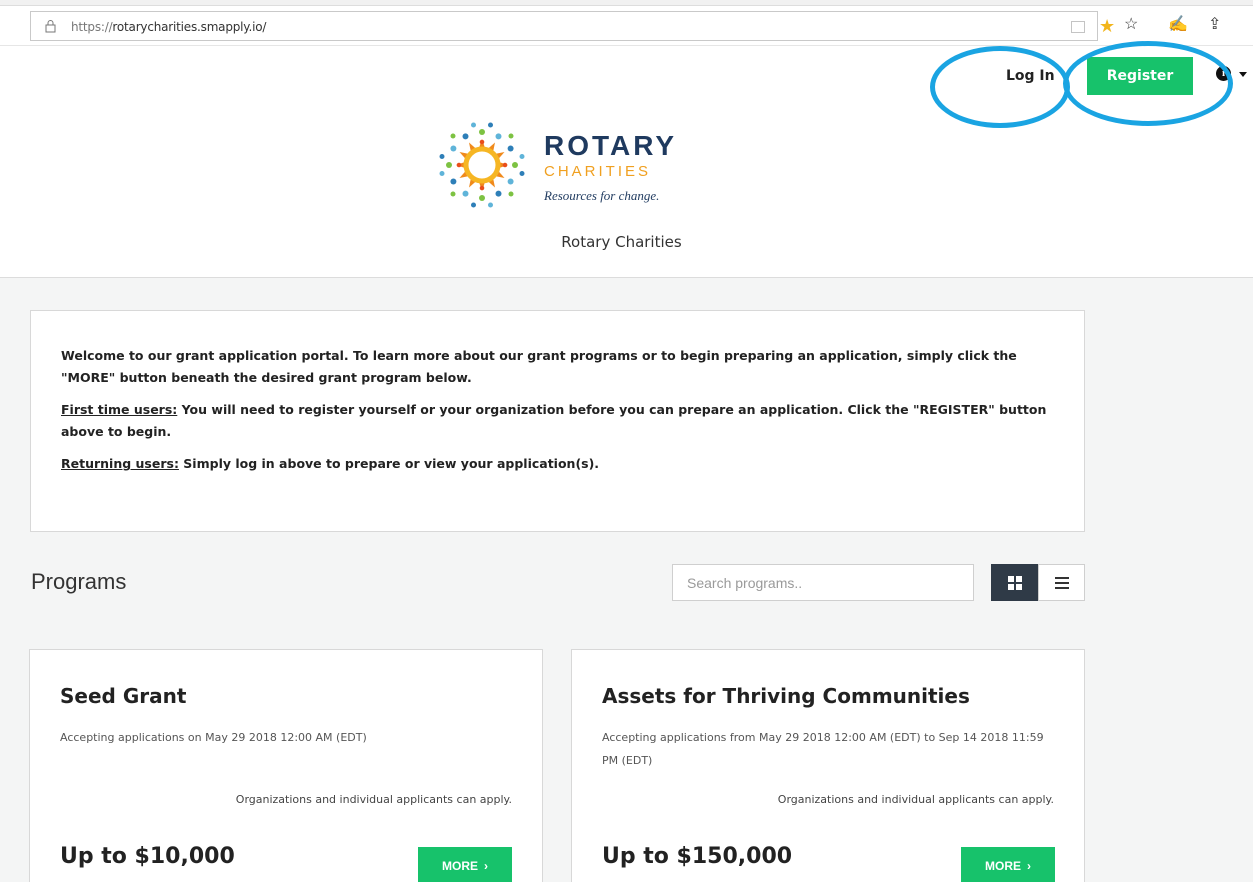 Image resolution: width=1253 pixels, height=882 pixels. I want to click on search-programs-input, so click(823, 582).